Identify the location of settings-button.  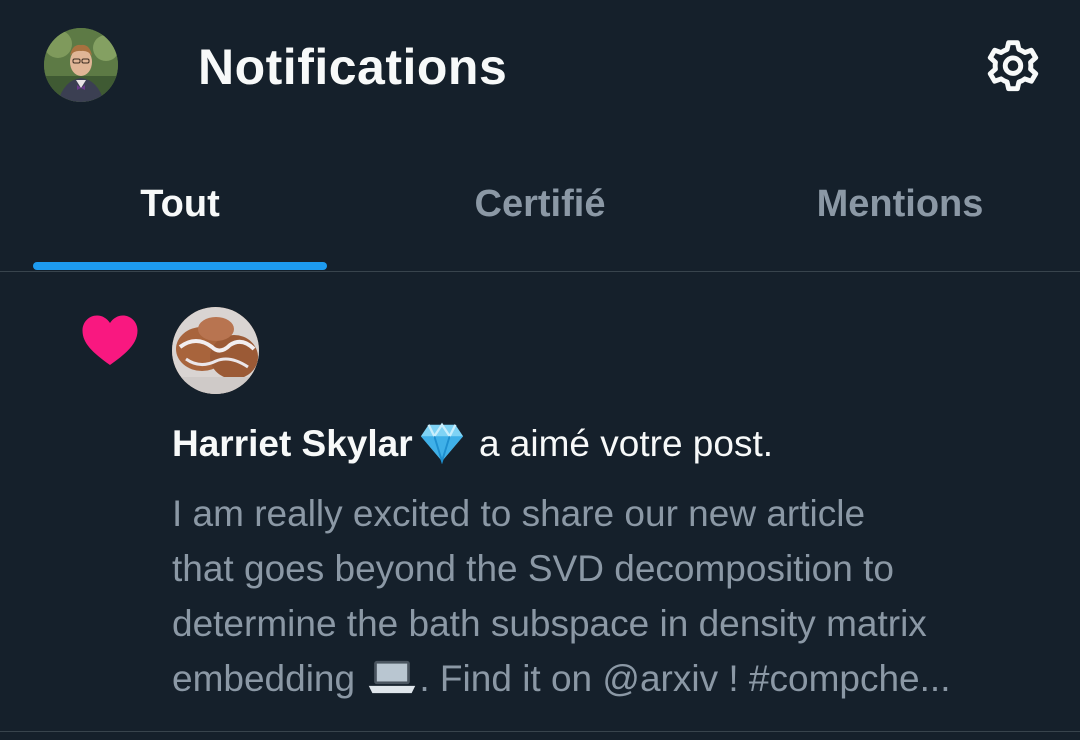
(1013, 67).